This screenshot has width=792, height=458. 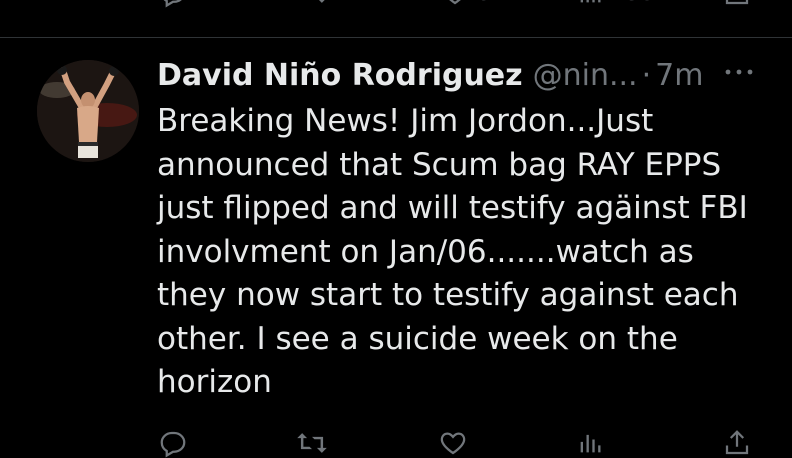 I want to click on tweet-text-line: they now start to testify against each, so click(x=448, y=295).